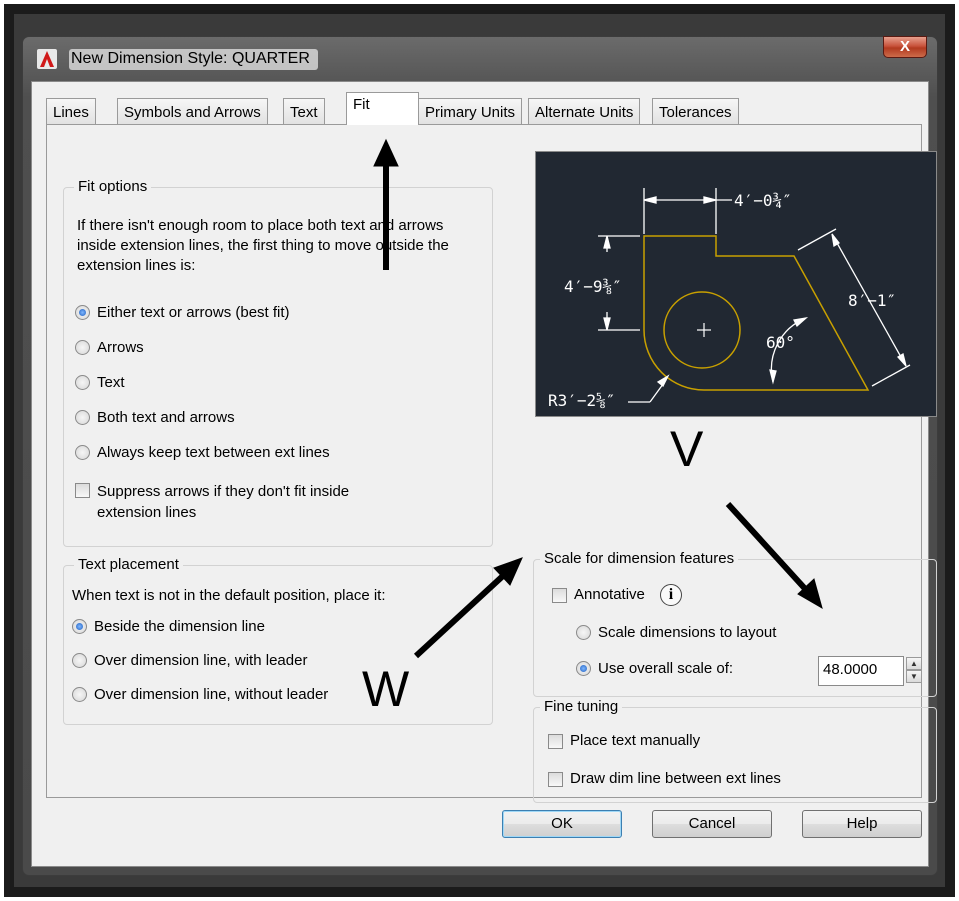  Describe the element at coordinates (47, 59) in the screenshot. I see `autocad-app-icon` at that location.